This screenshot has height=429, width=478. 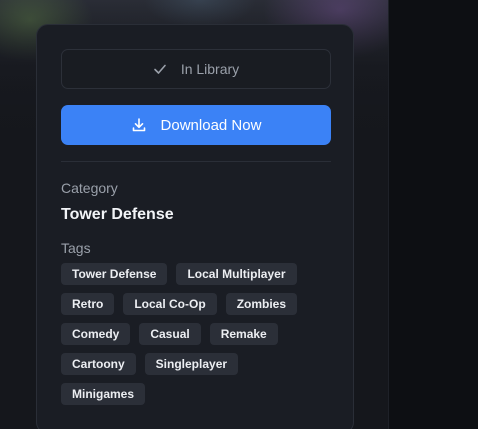 I want to click on tag-chip: Tower Defense, so click(x=114, y=274).